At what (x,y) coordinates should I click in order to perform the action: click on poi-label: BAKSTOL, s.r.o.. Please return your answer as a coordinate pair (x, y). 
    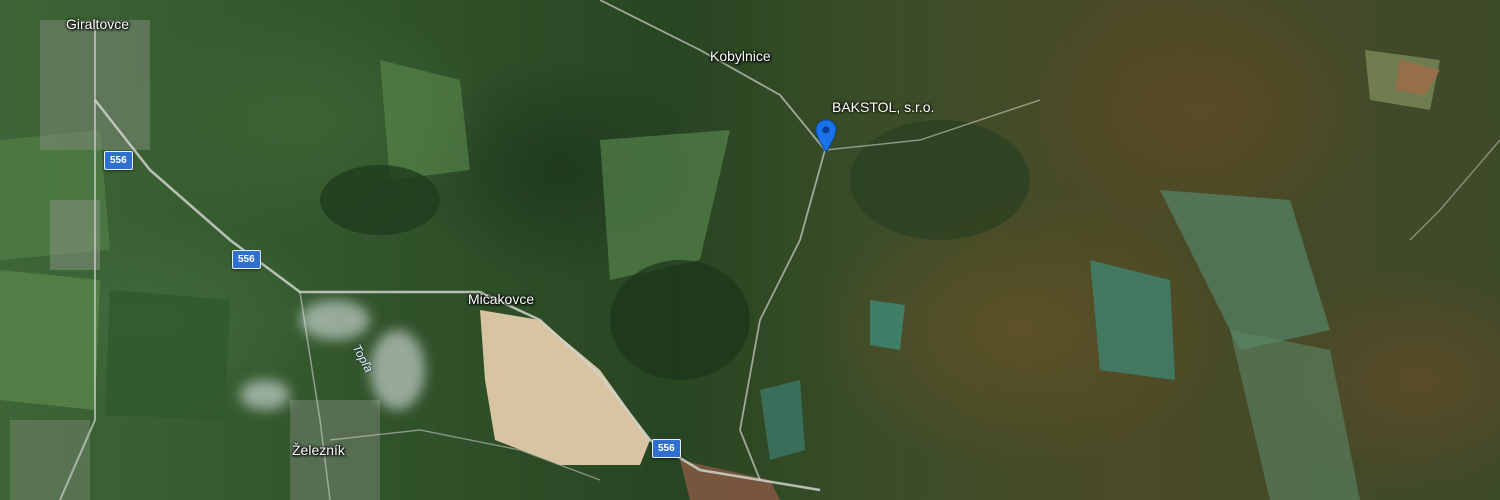
    Looking at the image, I should click on (883, 107).